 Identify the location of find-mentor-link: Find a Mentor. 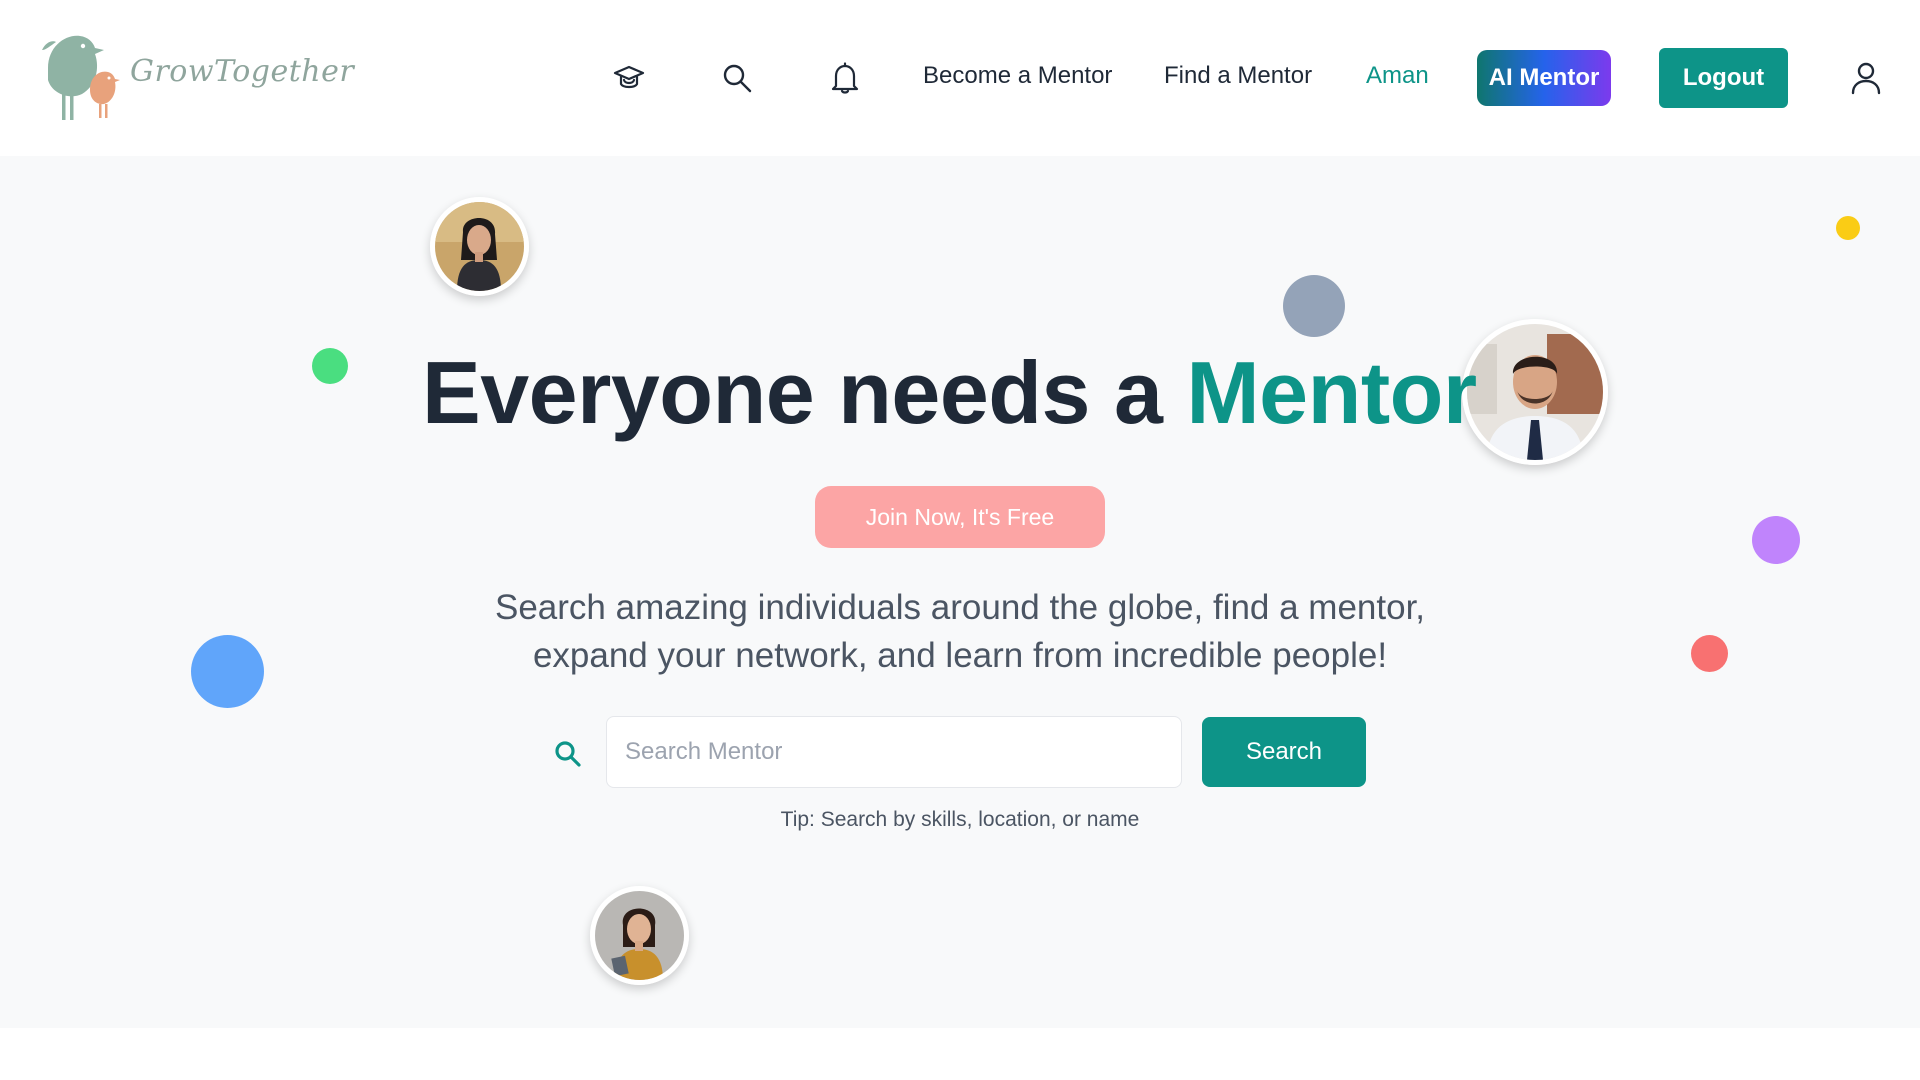
(1238, 76).